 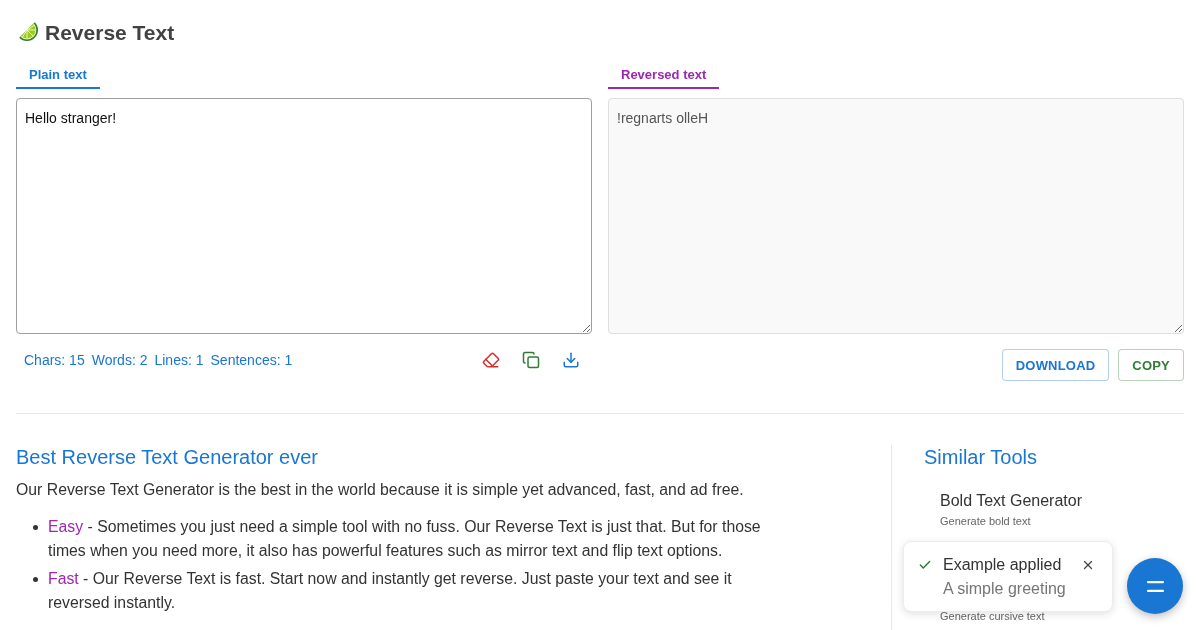 I want to click on page-title: Reverse Text, so click(x=110, y=33).